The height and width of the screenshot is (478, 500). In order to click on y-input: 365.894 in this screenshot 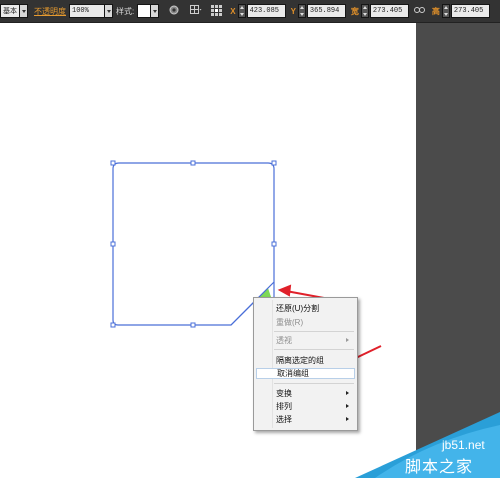, I will do `click(326, 11)`.